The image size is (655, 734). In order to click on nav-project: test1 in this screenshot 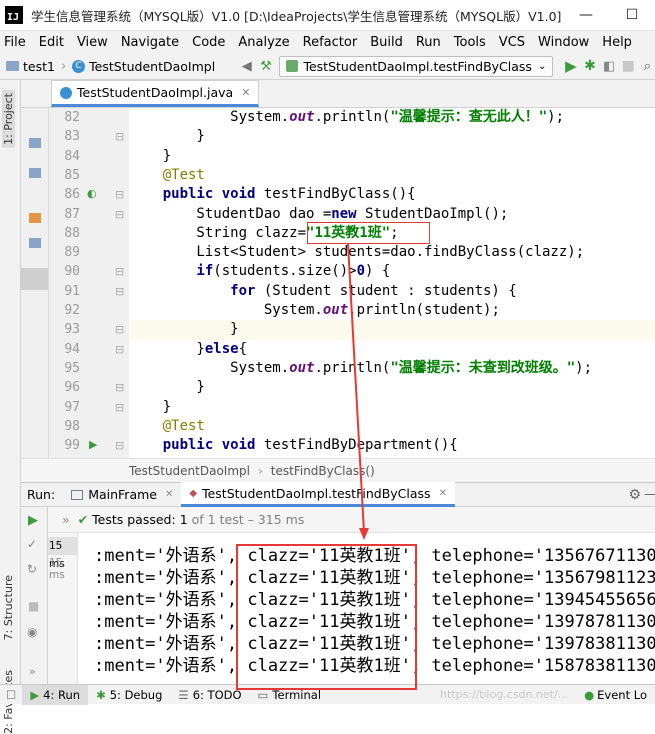, I will do `click(30, 66)`.